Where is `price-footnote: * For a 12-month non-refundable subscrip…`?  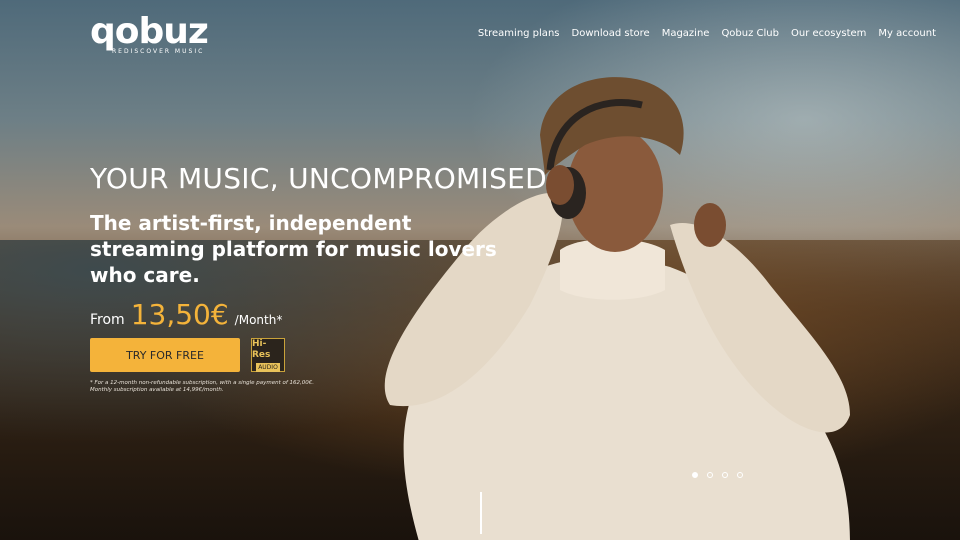
price-footnote: * For a 12-month non-refundable subscrip… is located at coordinates (202, 386).